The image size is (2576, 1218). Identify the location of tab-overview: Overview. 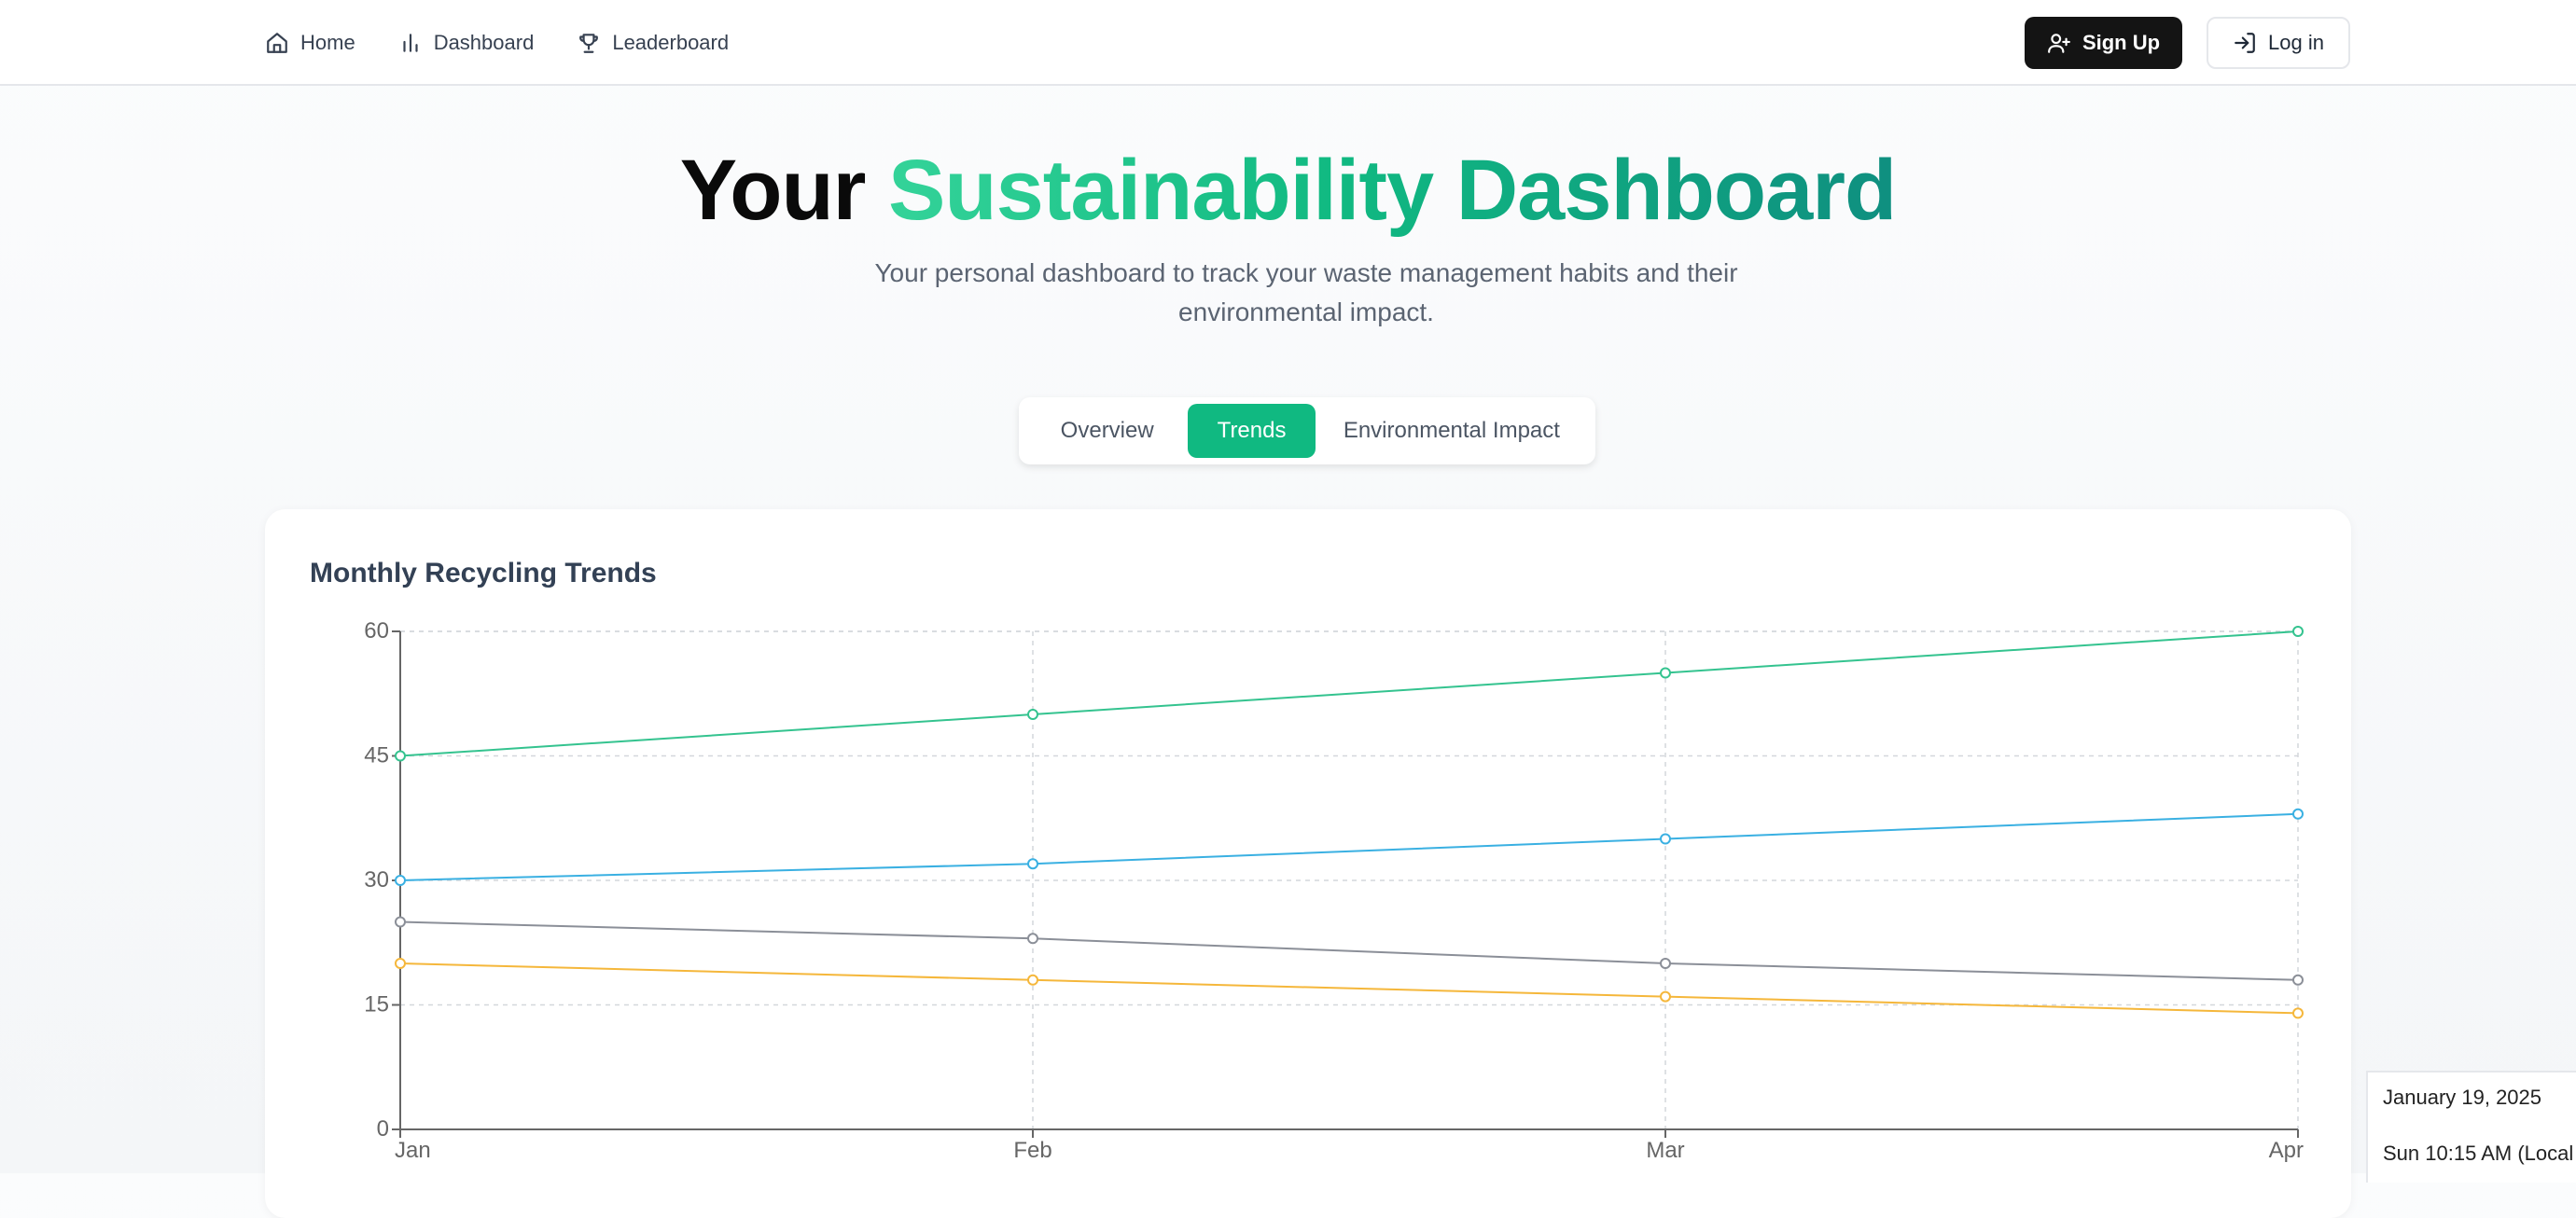
(1107, 431).